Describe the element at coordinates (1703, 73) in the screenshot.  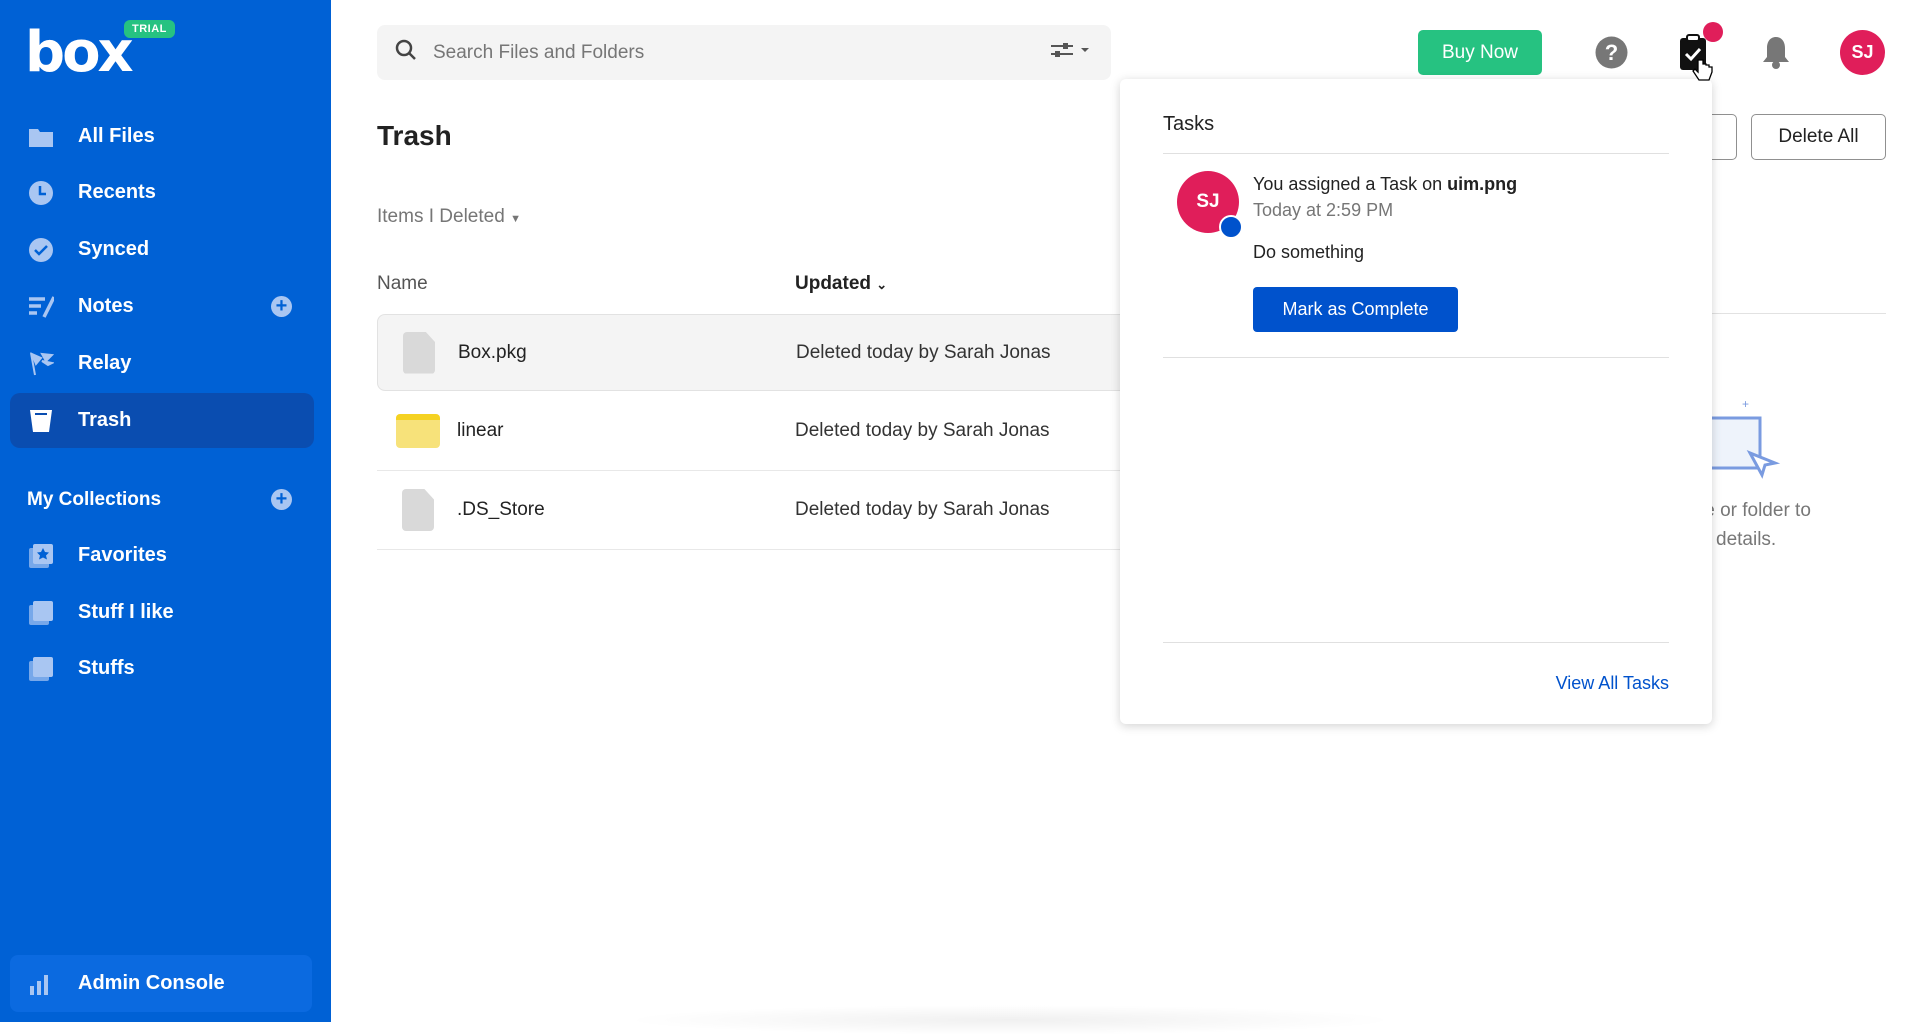
I see `hand-cursor-icon` at that location.